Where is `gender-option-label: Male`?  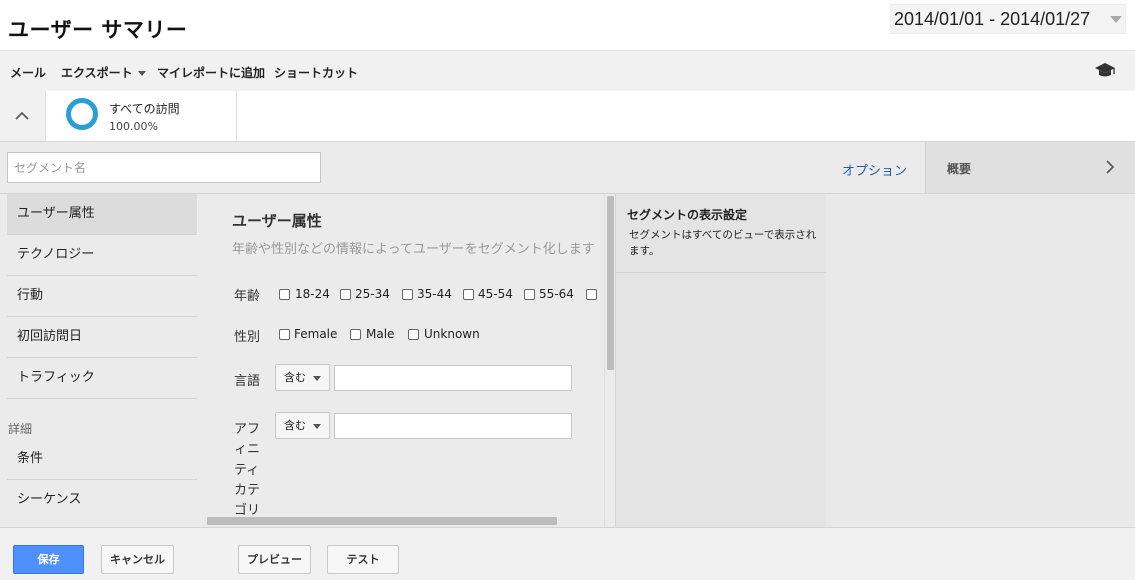
gender-option-label: Male is located at coordinates (380, 334).